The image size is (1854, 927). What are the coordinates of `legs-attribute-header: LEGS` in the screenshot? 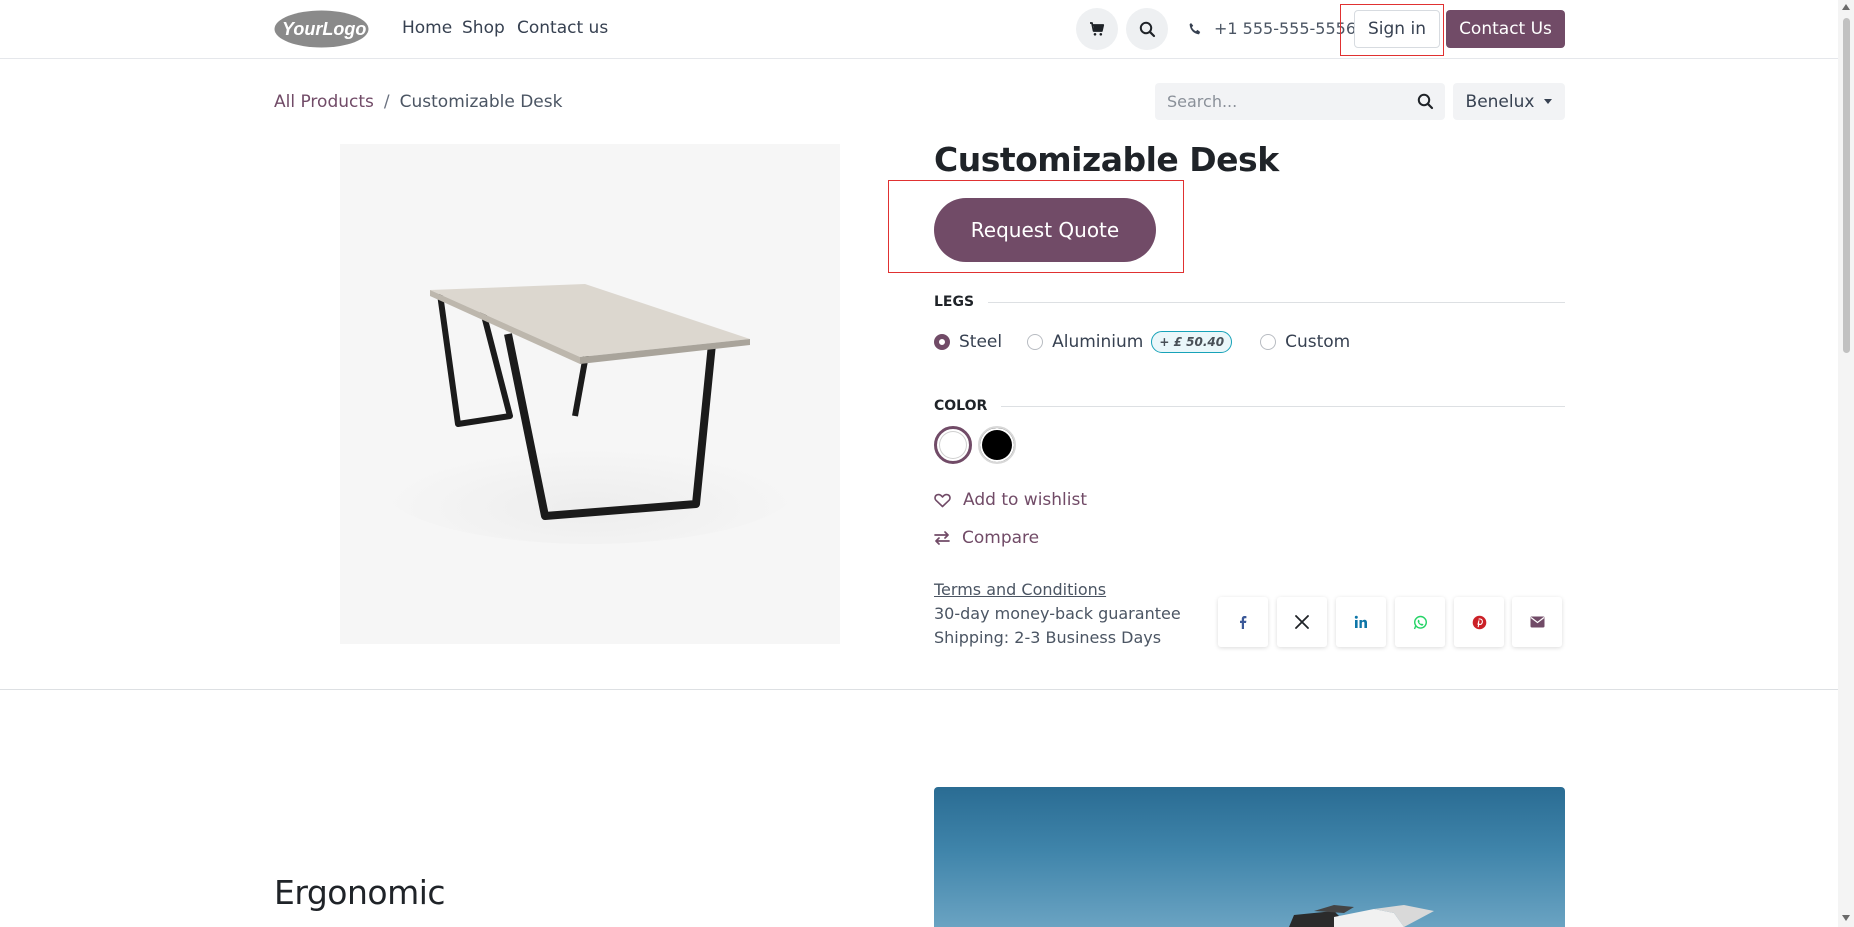 It's located at (1249, 302).